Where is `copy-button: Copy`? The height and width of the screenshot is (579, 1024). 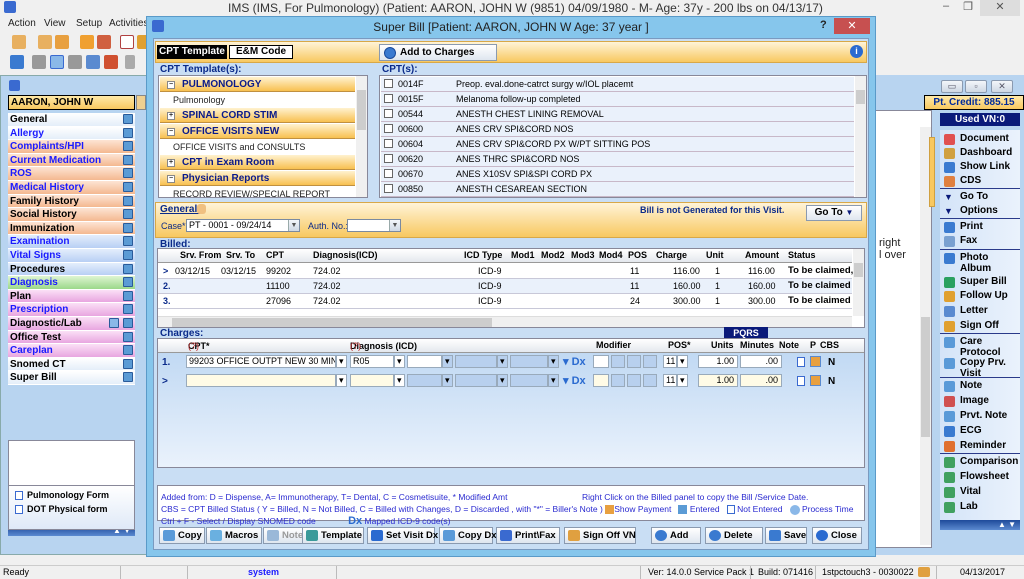
copy-button: Copy is located at coordinates (182, 535).